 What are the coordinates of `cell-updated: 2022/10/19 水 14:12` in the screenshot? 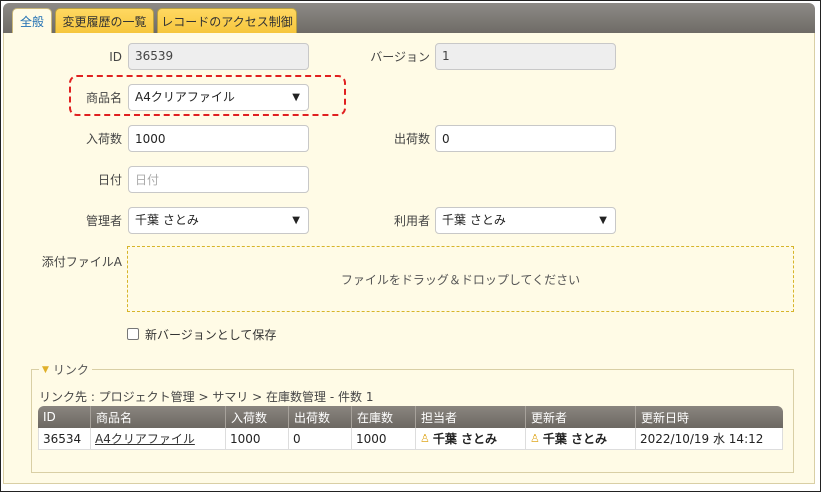 It's located at (709, 439).